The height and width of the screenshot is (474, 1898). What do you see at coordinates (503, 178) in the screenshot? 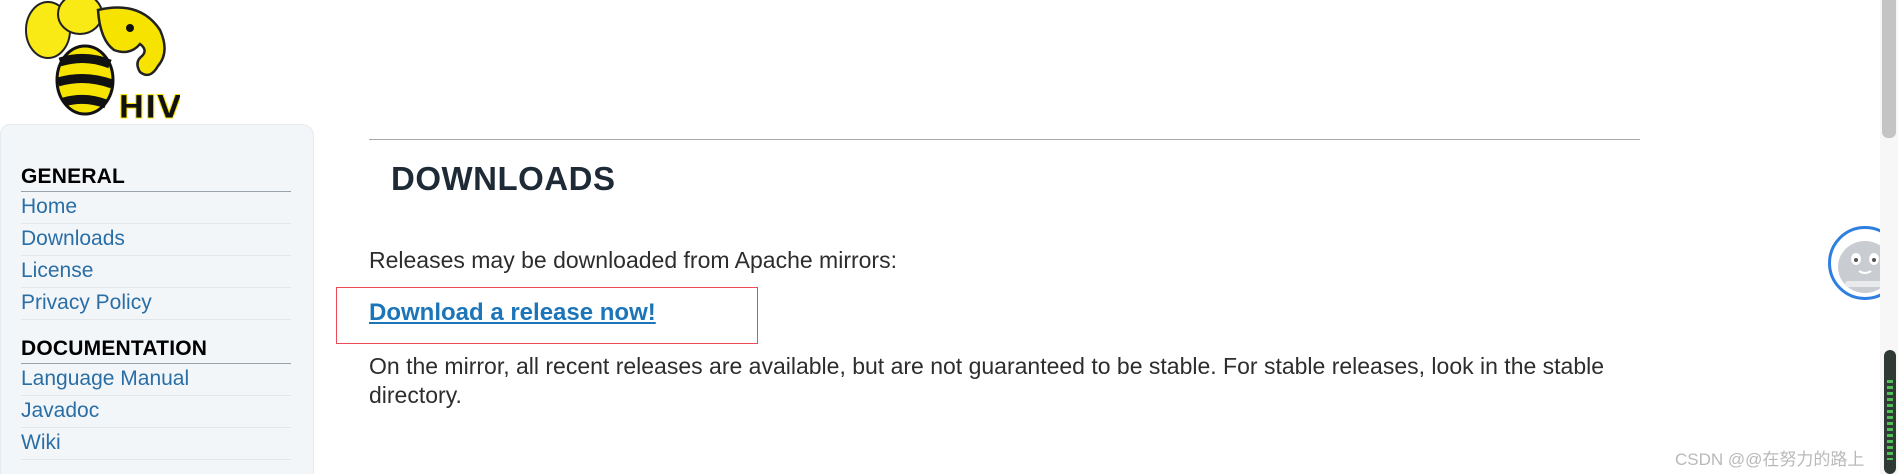
I see `page-title: DOWNLOADS` at bounding box center [503, 178].